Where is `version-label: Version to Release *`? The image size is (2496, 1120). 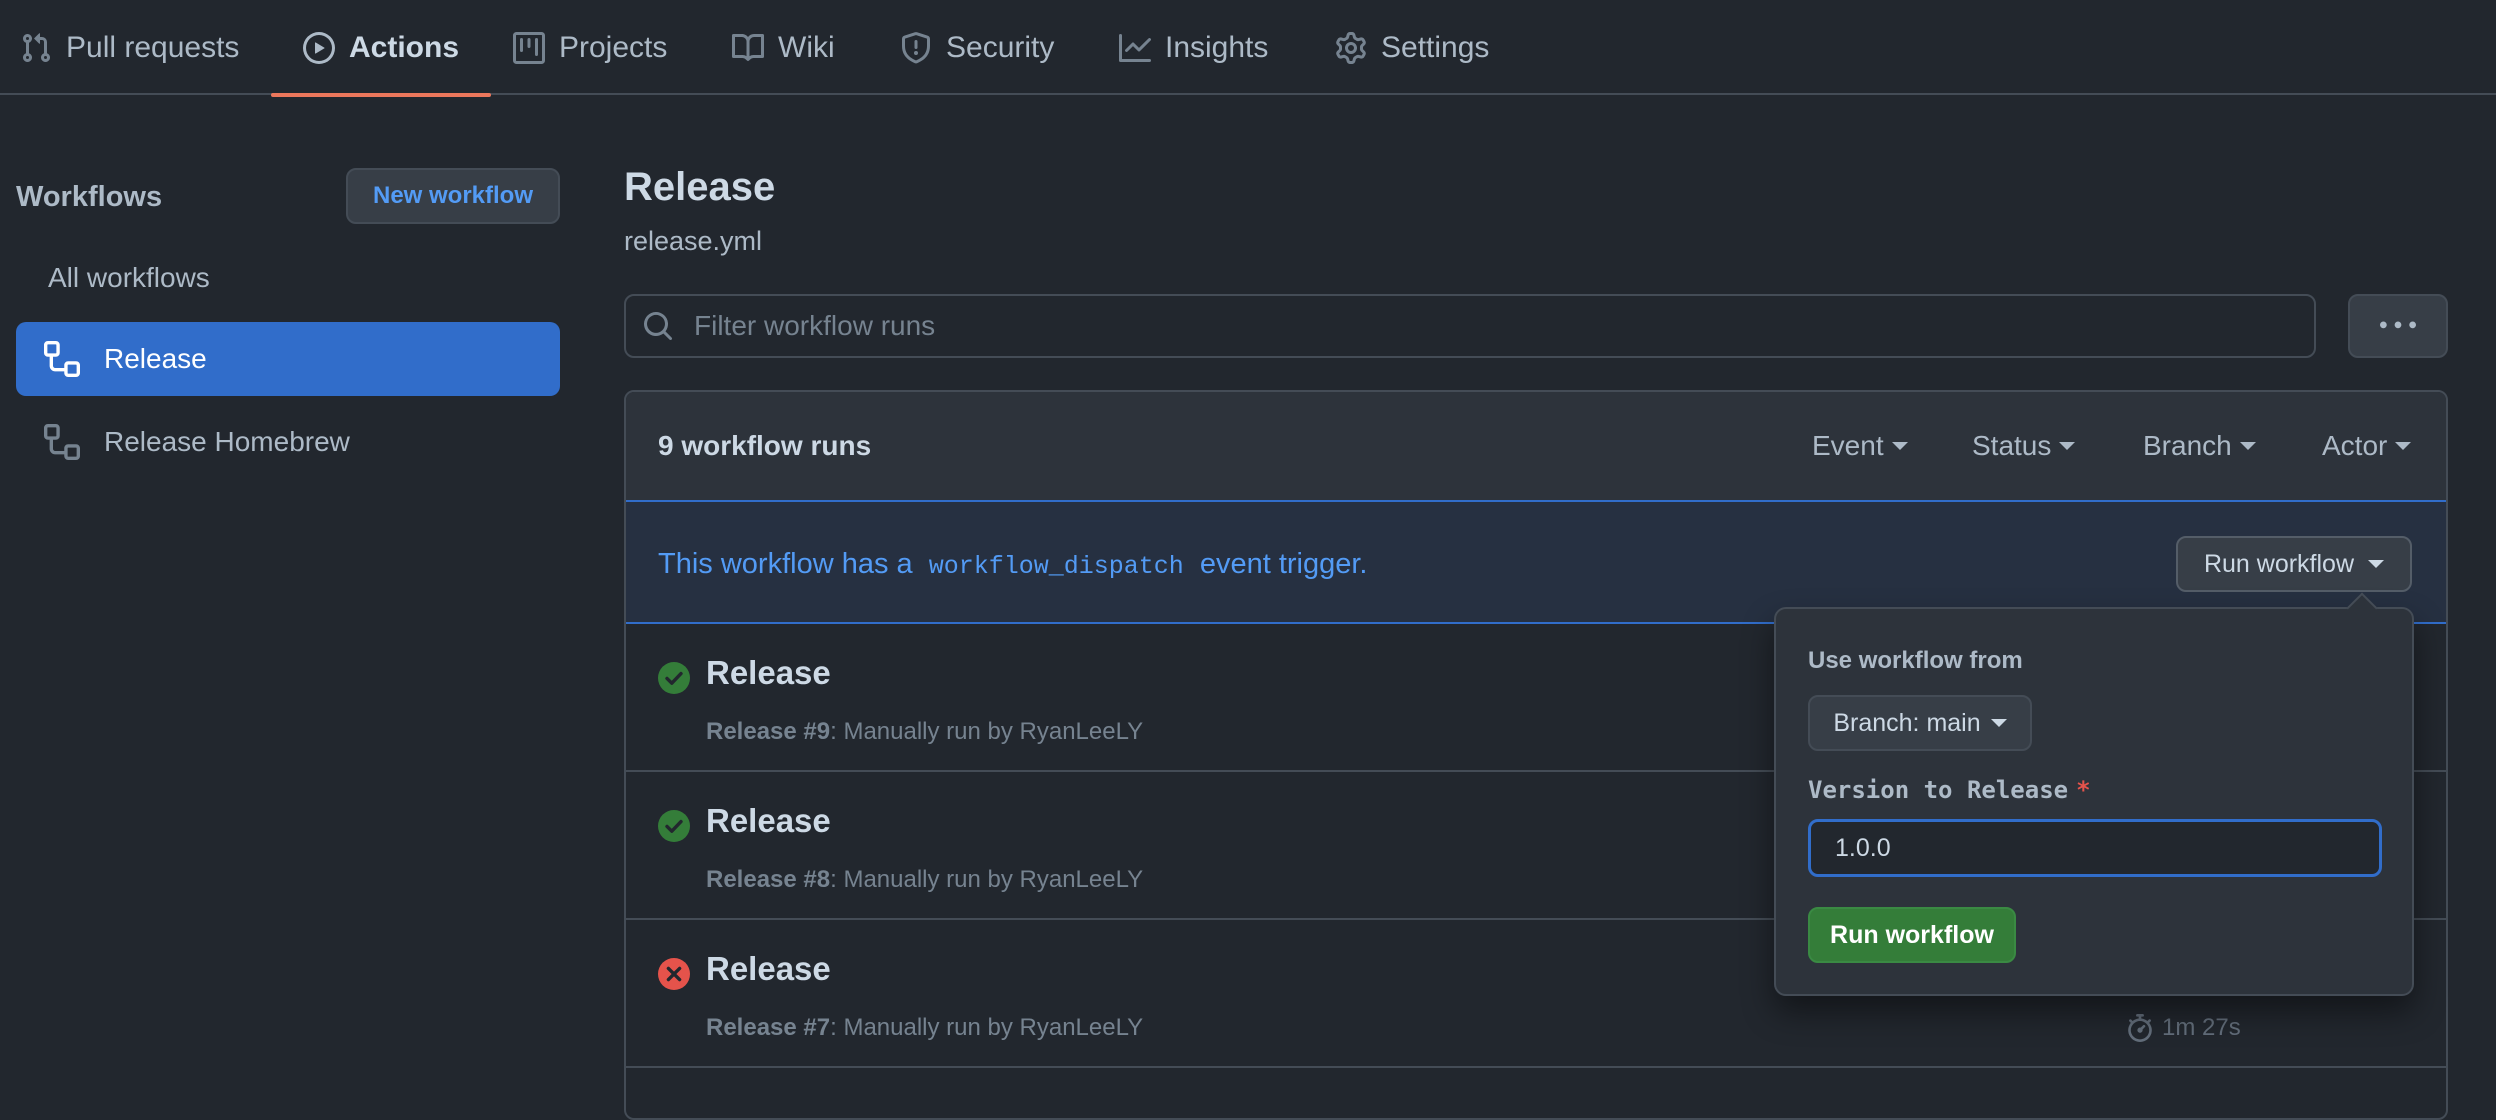 version-label: Version to Release * is located at coordinates (1949, 790).